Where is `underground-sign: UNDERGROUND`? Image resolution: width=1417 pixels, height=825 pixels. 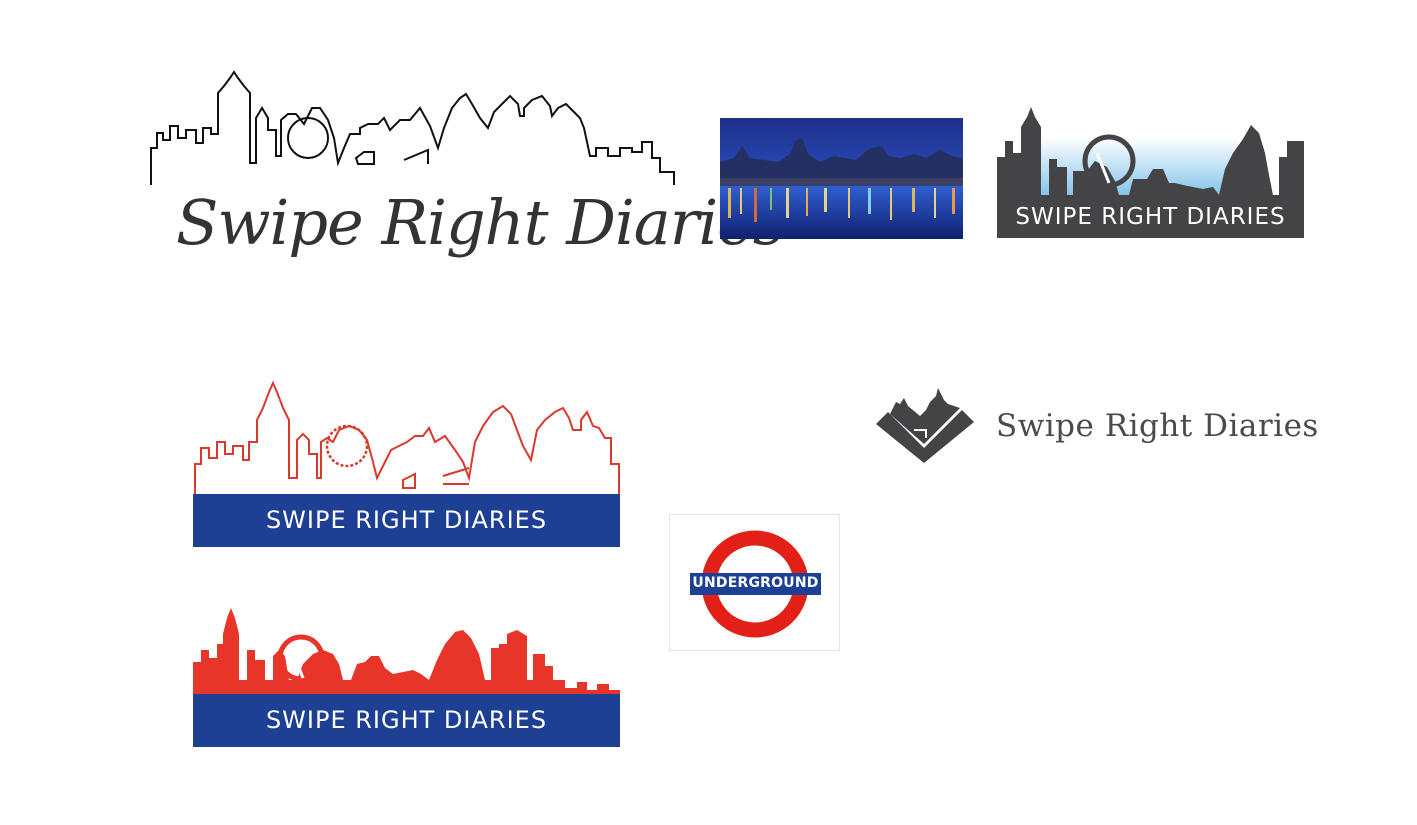
underground-sign: UNDERGROUND is located at coordinates (754, 582).